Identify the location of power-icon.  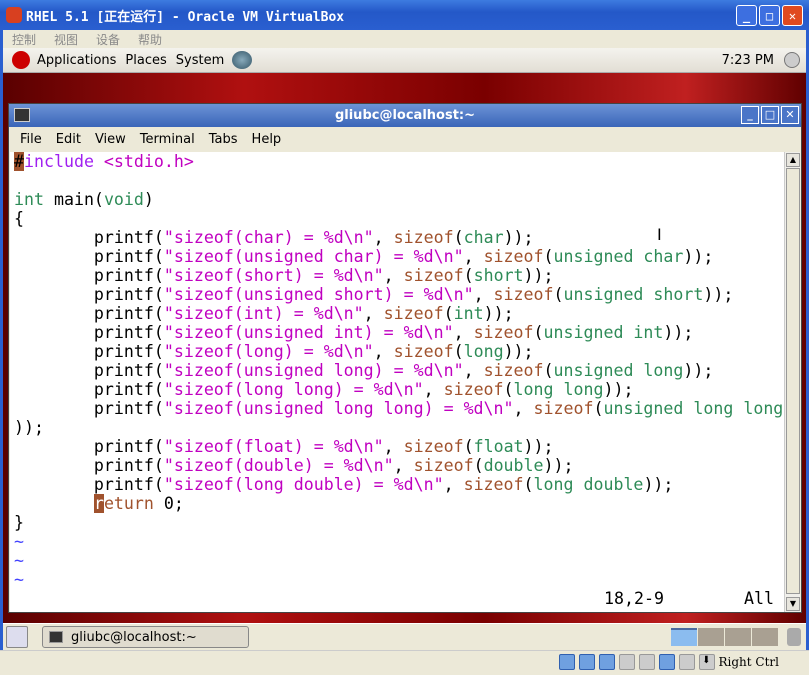
(792, 60).